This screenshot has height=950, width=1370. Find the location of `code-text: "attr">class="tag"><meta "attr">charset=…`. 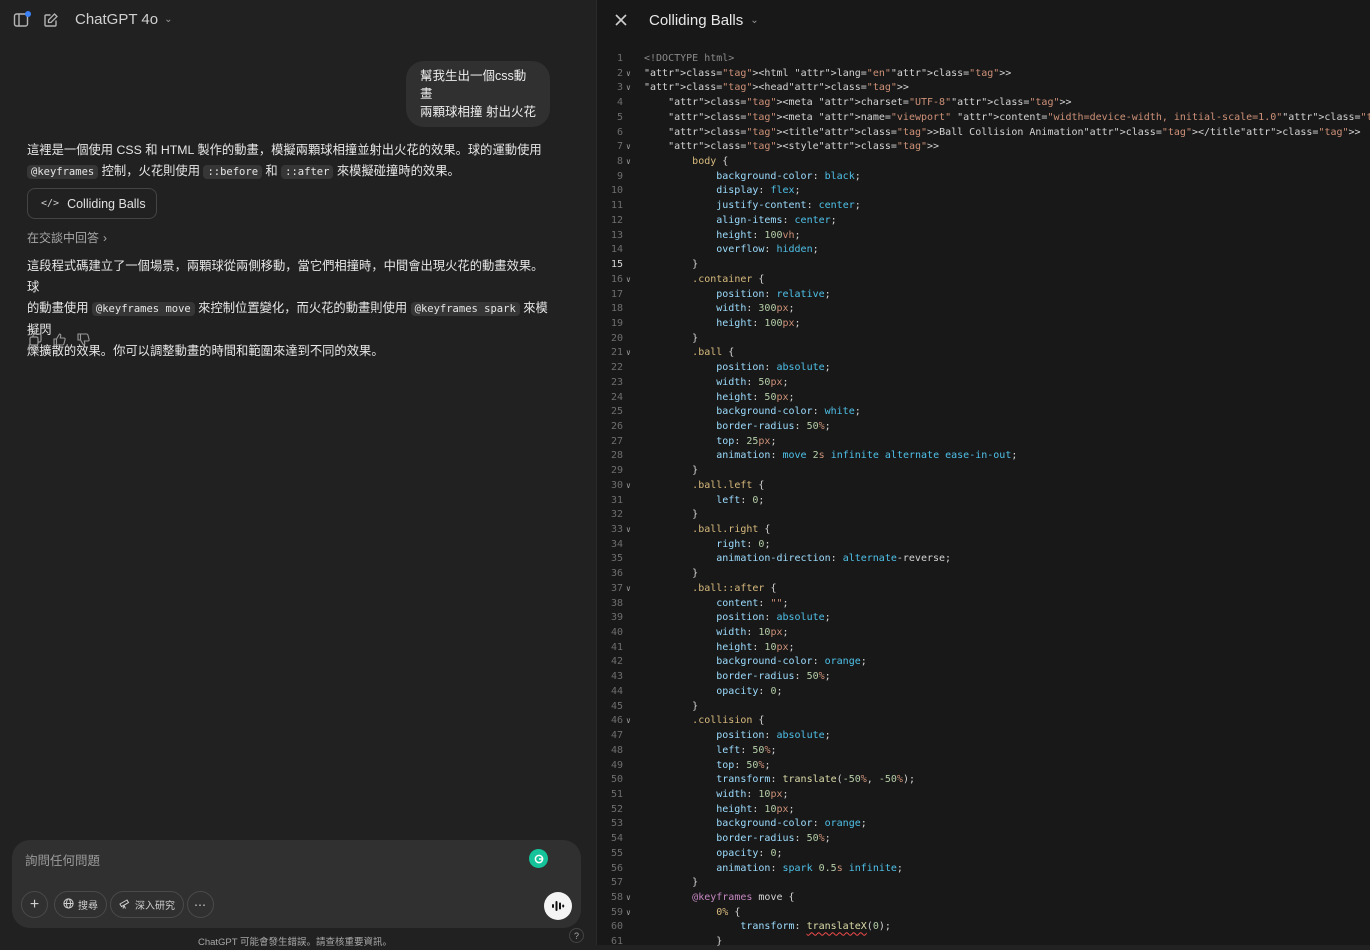

code-text: "attr">class="tag"><meta "attr">charset=… is located at coordinates (870, 103).